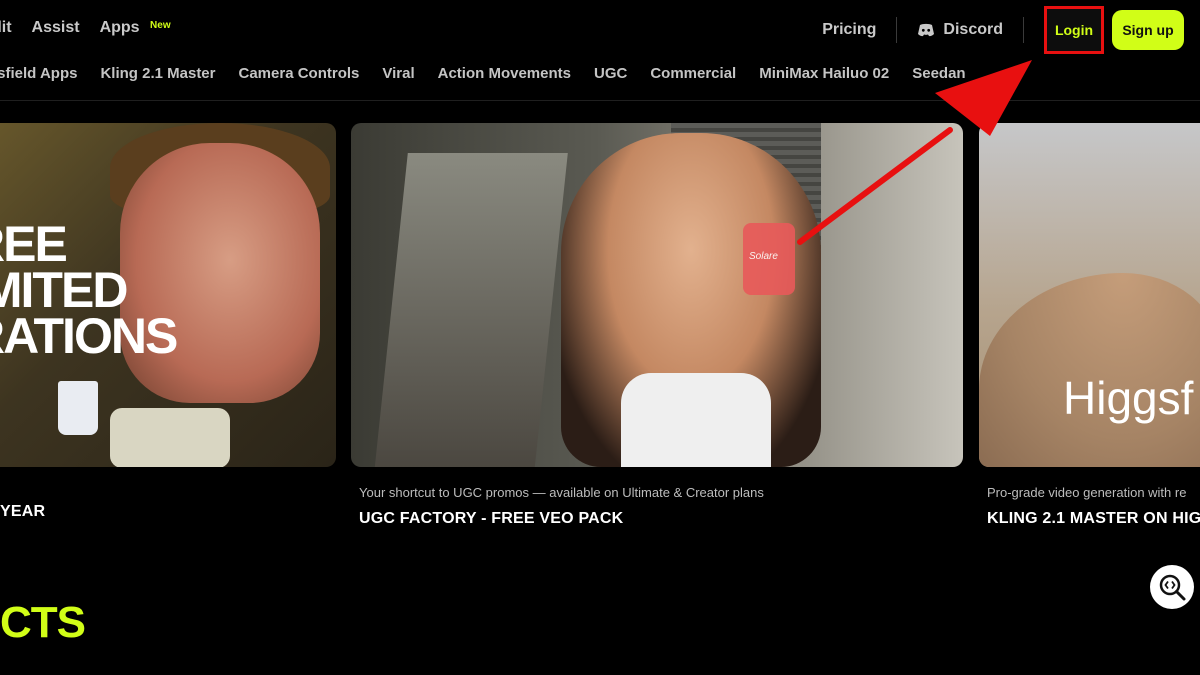  I want to click on signup-button: Sign up, so click(1148, 30).